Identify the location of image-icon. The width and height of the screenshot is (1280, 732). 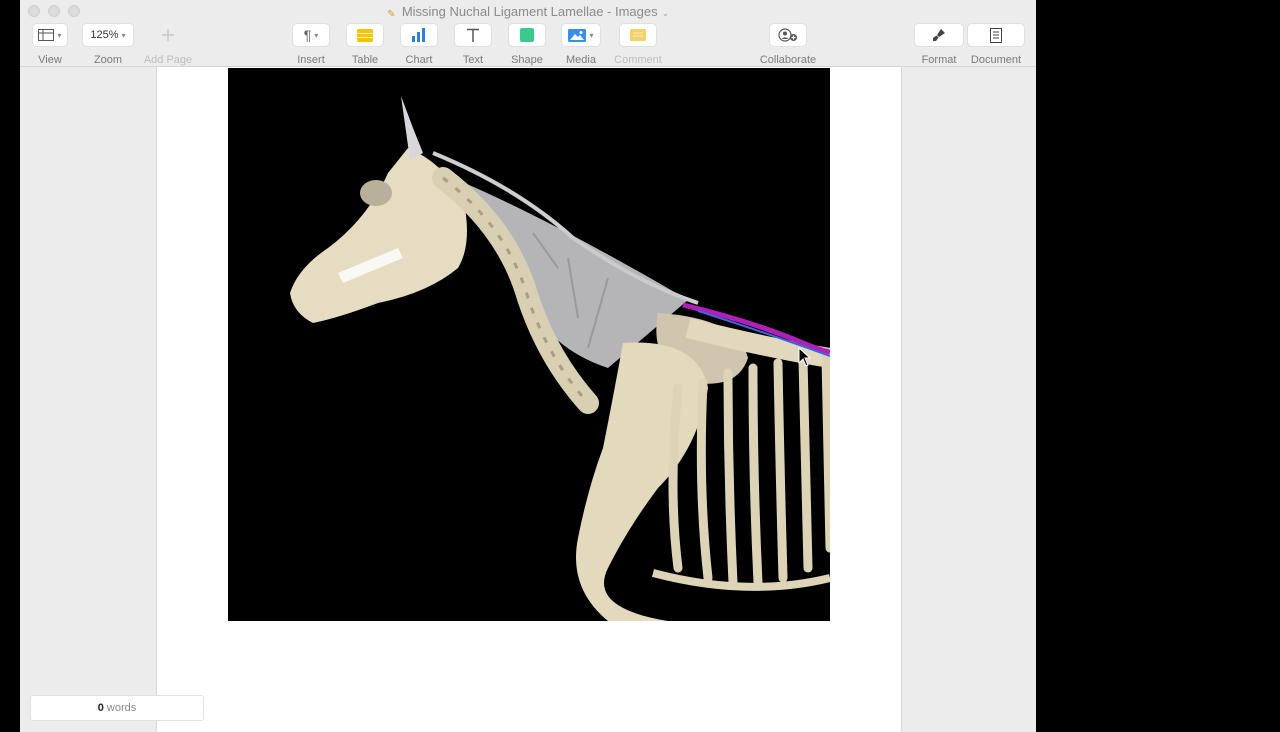
(577, 35).